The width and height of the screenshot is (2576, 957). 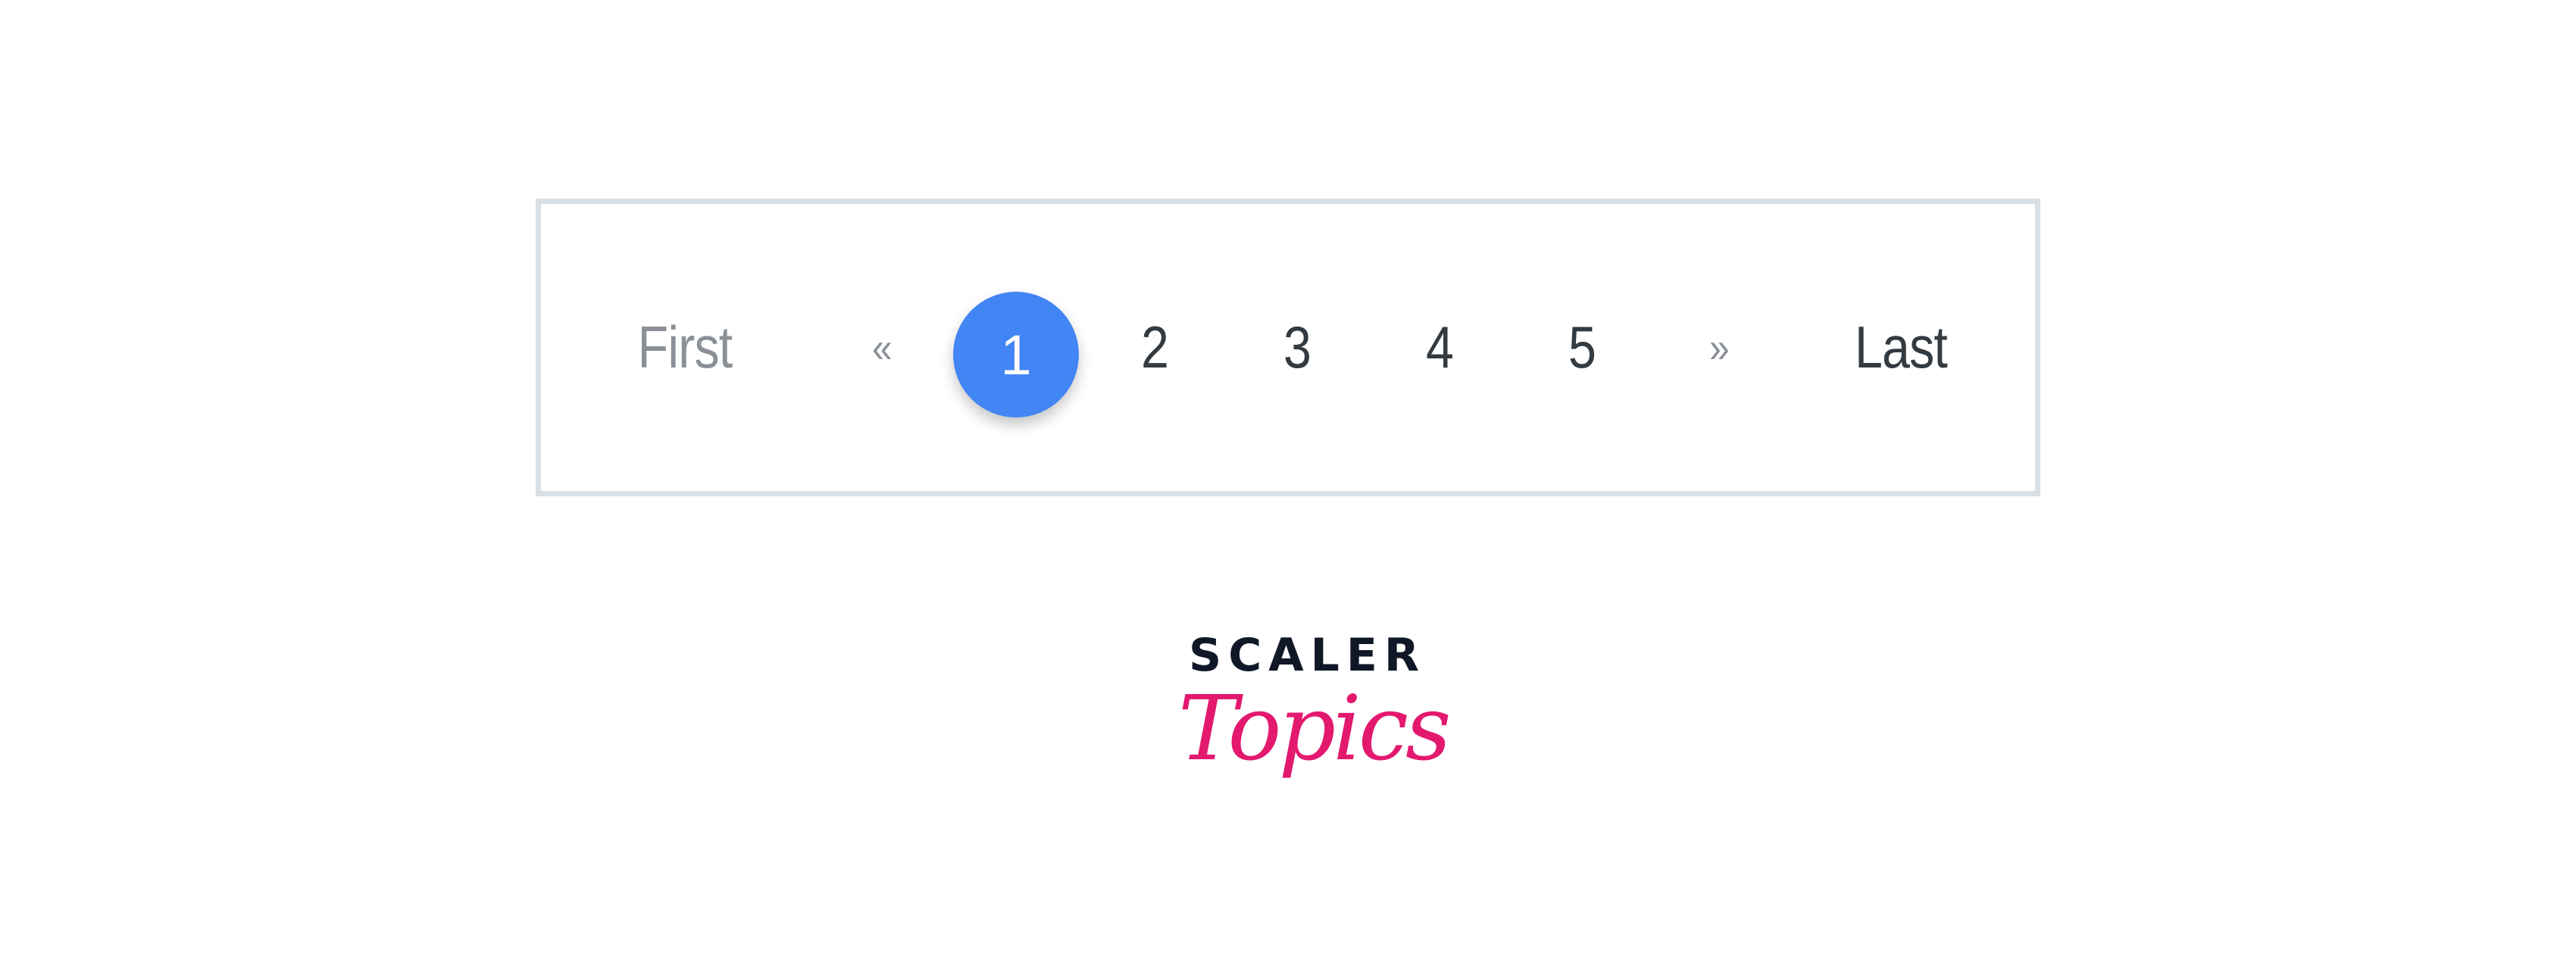 What do you see at coordinates (1297, 347) in the screenshot?
I see `page-3-link: 3` at bounding box center [1297, 347].